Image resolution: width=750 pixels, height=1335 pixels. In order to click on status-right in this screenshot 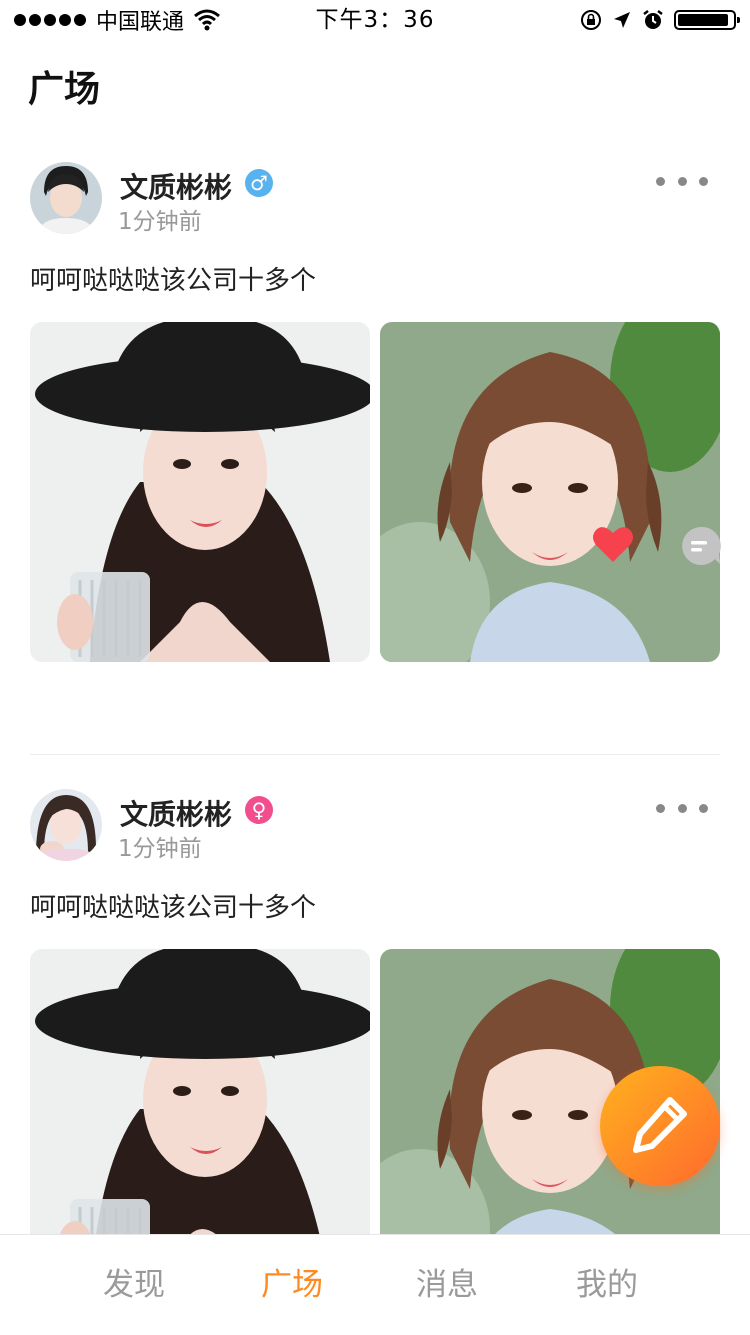, I will do `click(660, 20)`.